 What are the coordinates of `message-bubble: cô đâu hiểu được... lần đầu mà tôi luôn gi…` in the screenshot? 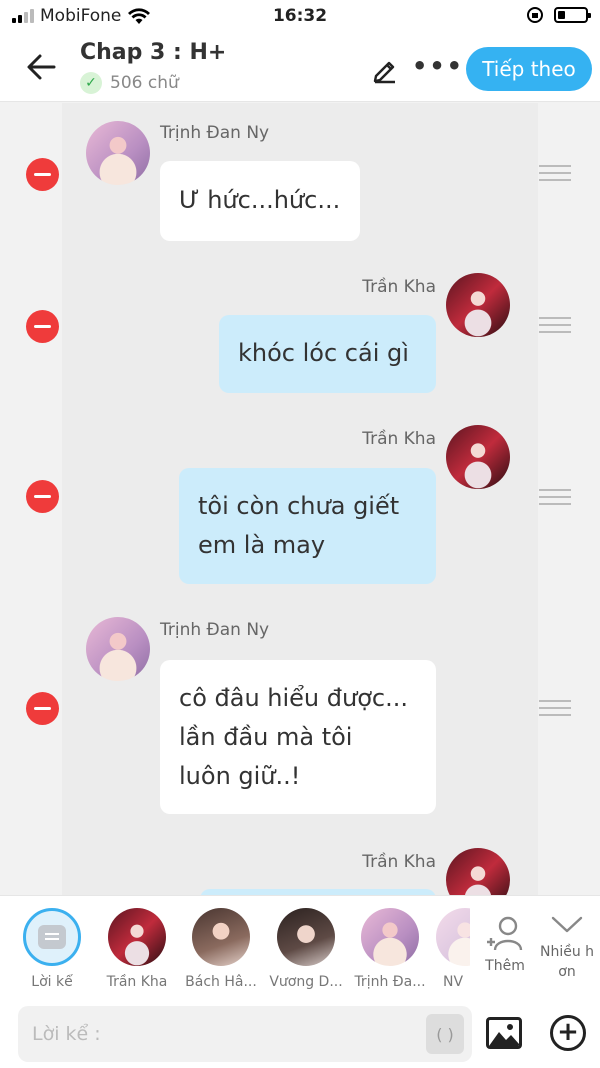 It's located at (298, 737).